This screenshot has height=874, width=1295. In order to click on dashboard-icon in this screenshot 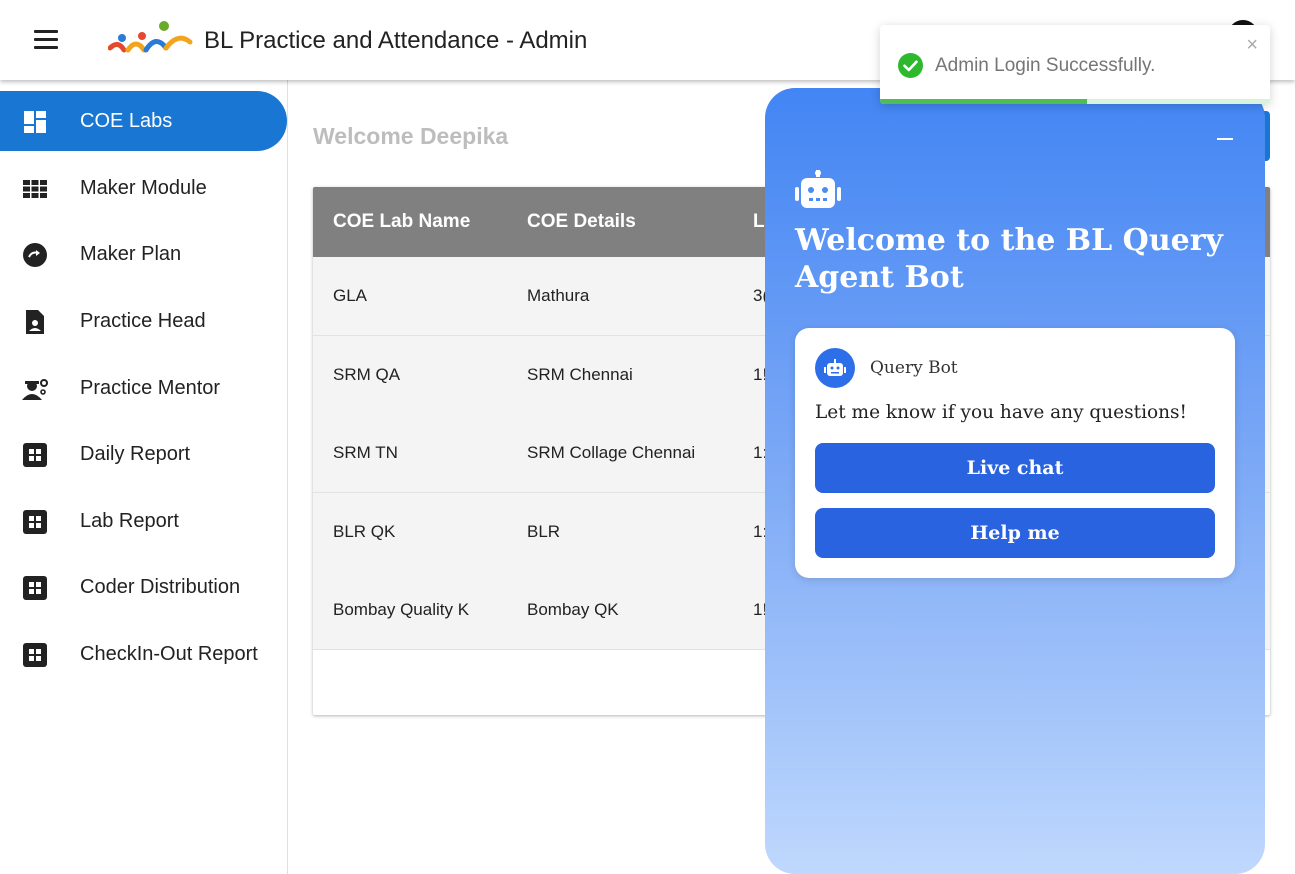, I will do `click(35, 122)`.